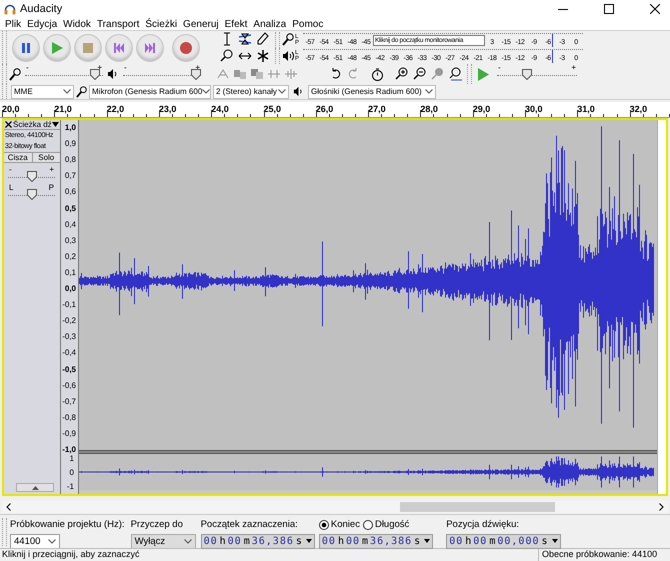 The image size is (670, 561). What do you see at coordinates (70, 191) in the screenshot?
I see `scale-label: 0,6` at bounding box center [70, 191].